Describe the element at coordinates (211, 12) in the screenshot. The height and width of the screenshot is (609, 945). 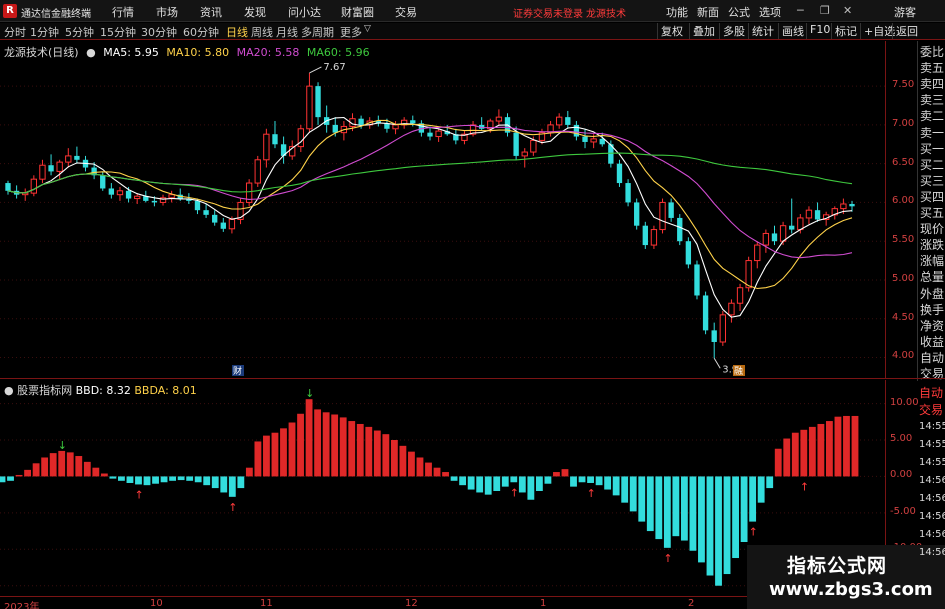
I see `menu-news: 资讯` at that location.